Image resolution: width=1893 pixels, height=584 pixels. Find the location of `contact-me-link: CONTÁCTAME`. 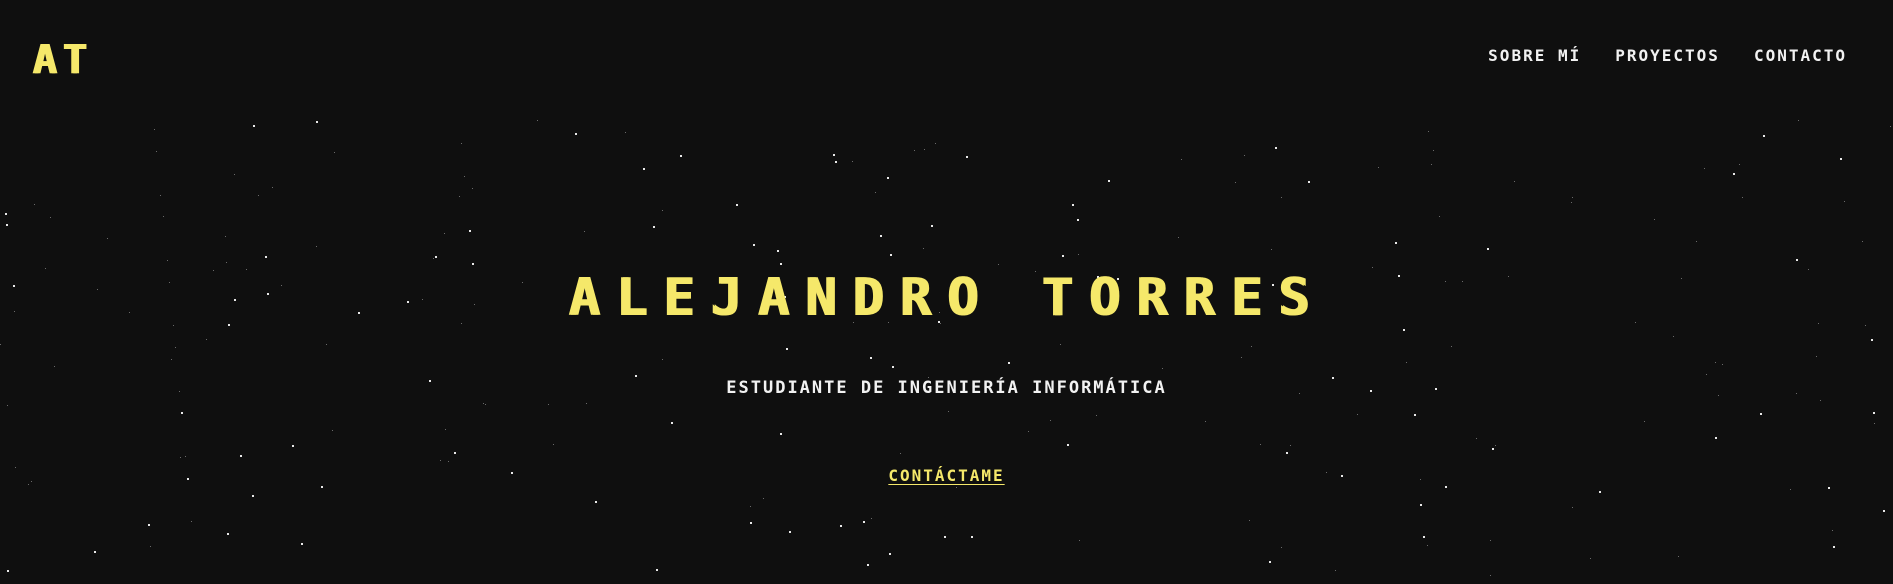

contact-me-link: CONTÁCTAME is located at coordinates (946, 475).